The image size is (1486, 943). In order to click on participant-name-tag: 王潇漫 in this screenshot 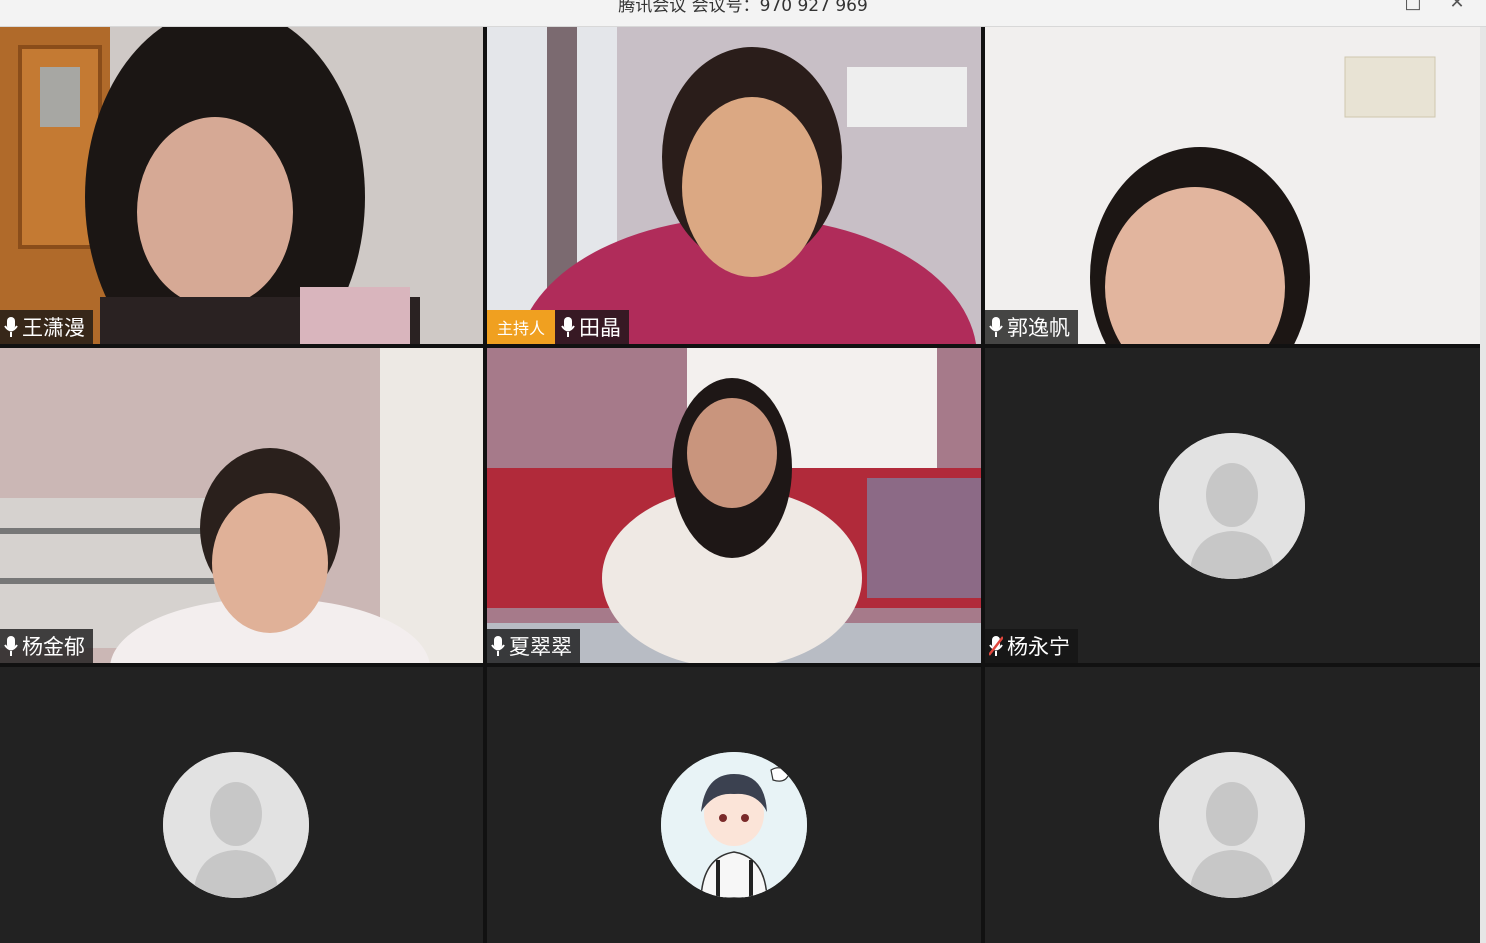, I will do `click(46, 327)`.